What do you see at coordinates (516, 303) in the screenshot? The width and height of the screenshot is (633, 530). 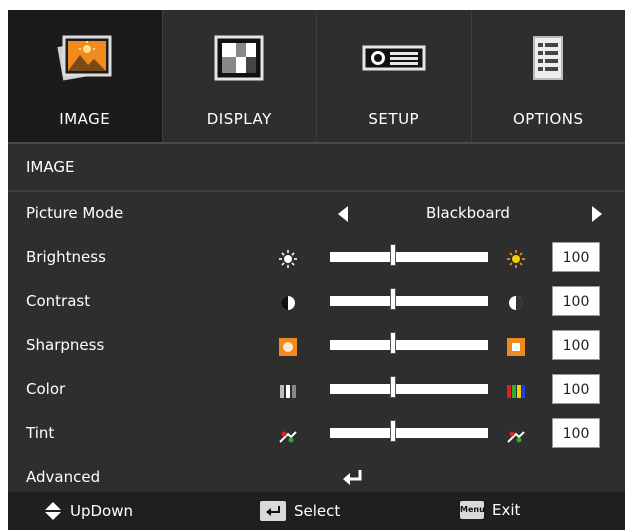 I see `contrast-high-icon` at bounding box center [516, 303].